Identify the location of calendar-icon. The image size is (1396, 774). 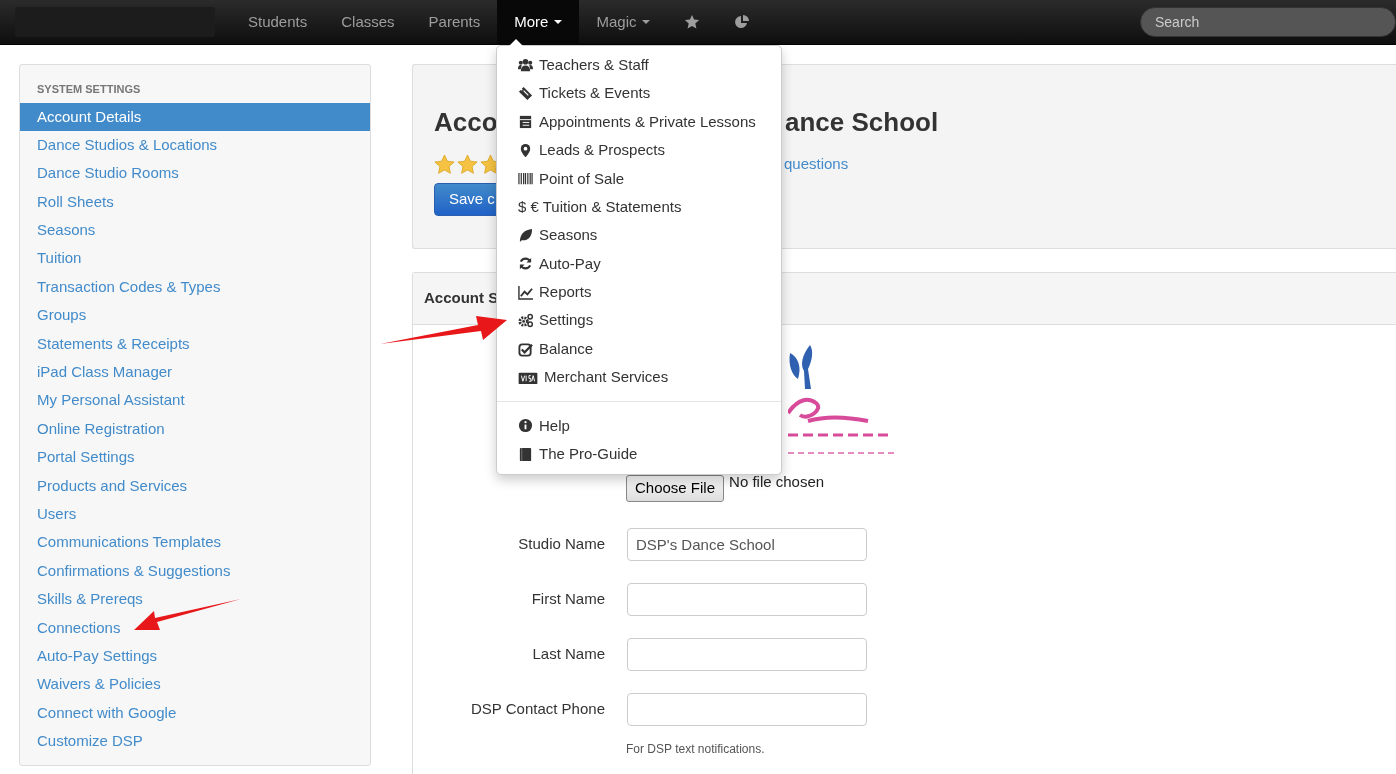
(525, 122).